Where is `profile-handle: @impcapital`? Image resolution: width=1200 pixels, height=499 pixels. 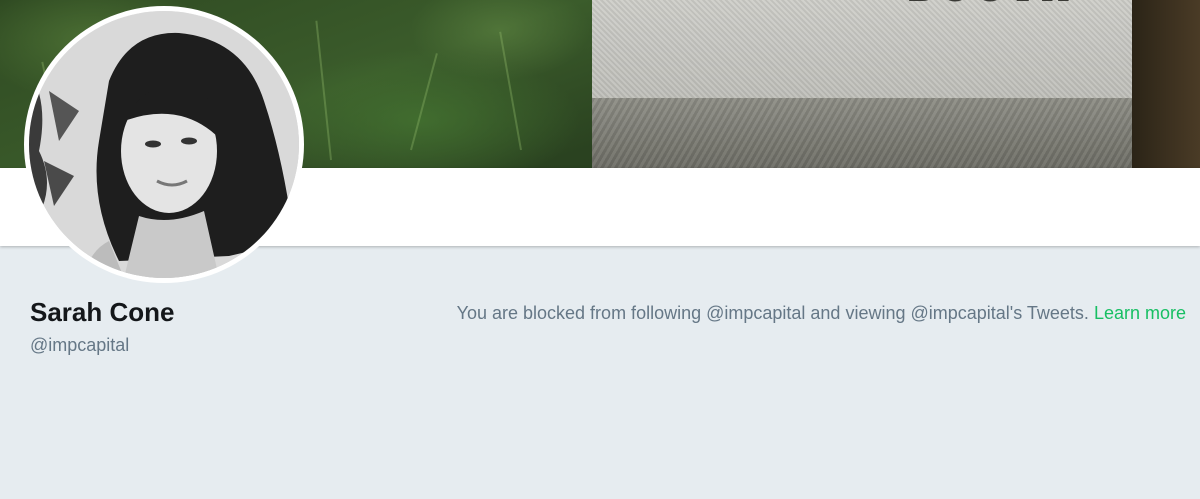 profile-handle: @impcapital is located at coordinates (80, 345).